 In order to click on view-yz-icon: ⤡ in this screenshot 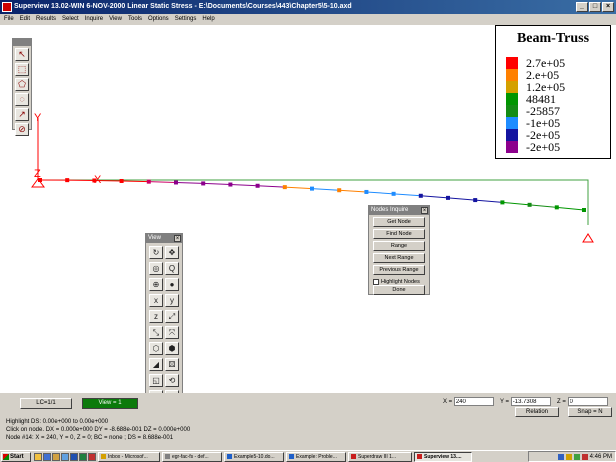, I will do `click(156, 332)`.